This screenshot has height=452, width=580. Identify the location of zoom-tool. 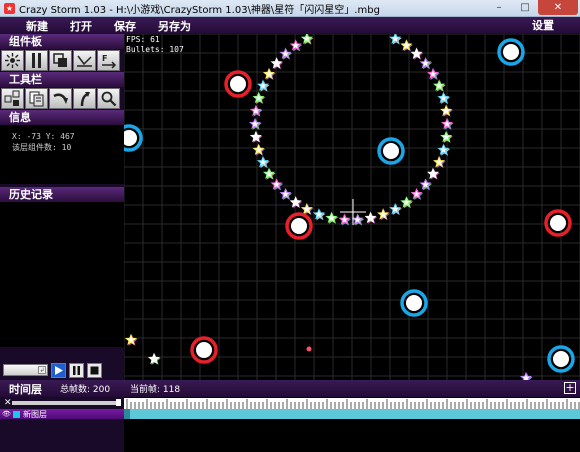
(108, 98).